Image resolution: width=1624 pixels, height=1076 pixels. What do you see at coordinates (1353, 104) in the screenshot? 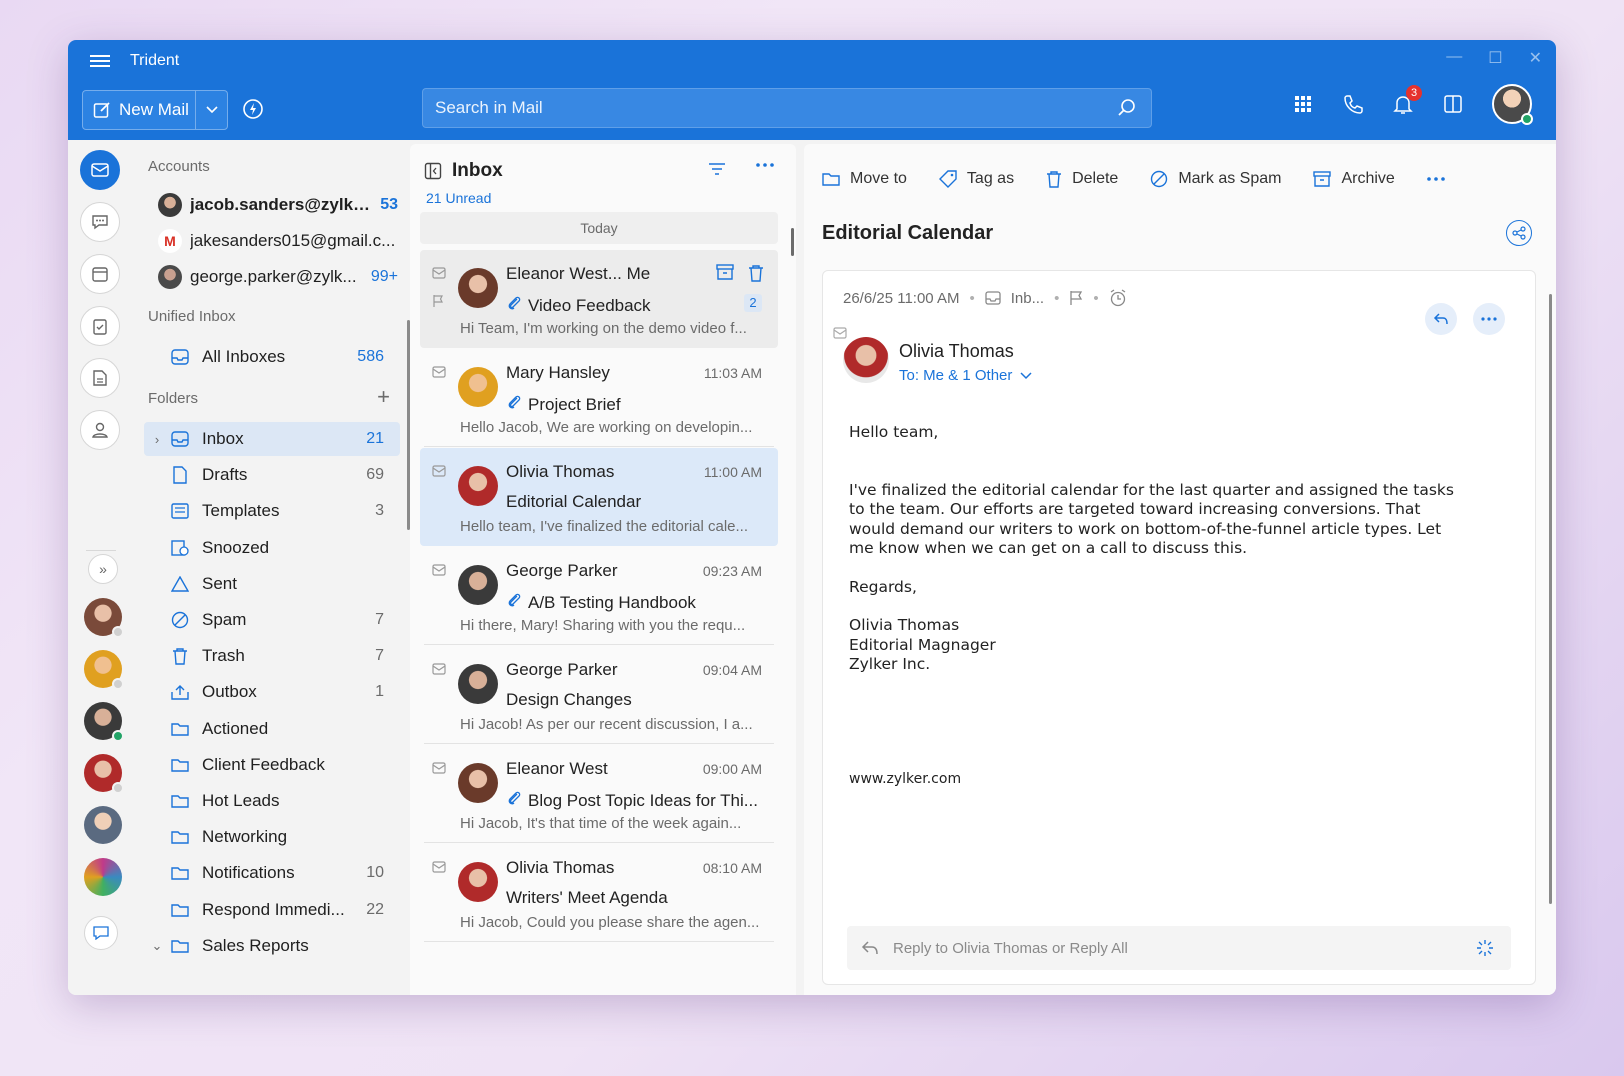
I see `phone-icon` at bounding box center [1353, 104].